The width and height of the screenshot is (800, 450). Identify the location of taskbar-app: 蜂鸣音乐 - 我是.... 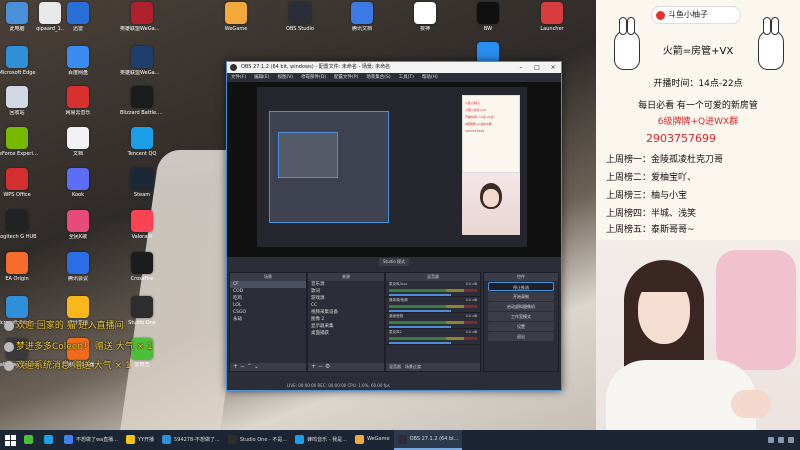
(321, 440).